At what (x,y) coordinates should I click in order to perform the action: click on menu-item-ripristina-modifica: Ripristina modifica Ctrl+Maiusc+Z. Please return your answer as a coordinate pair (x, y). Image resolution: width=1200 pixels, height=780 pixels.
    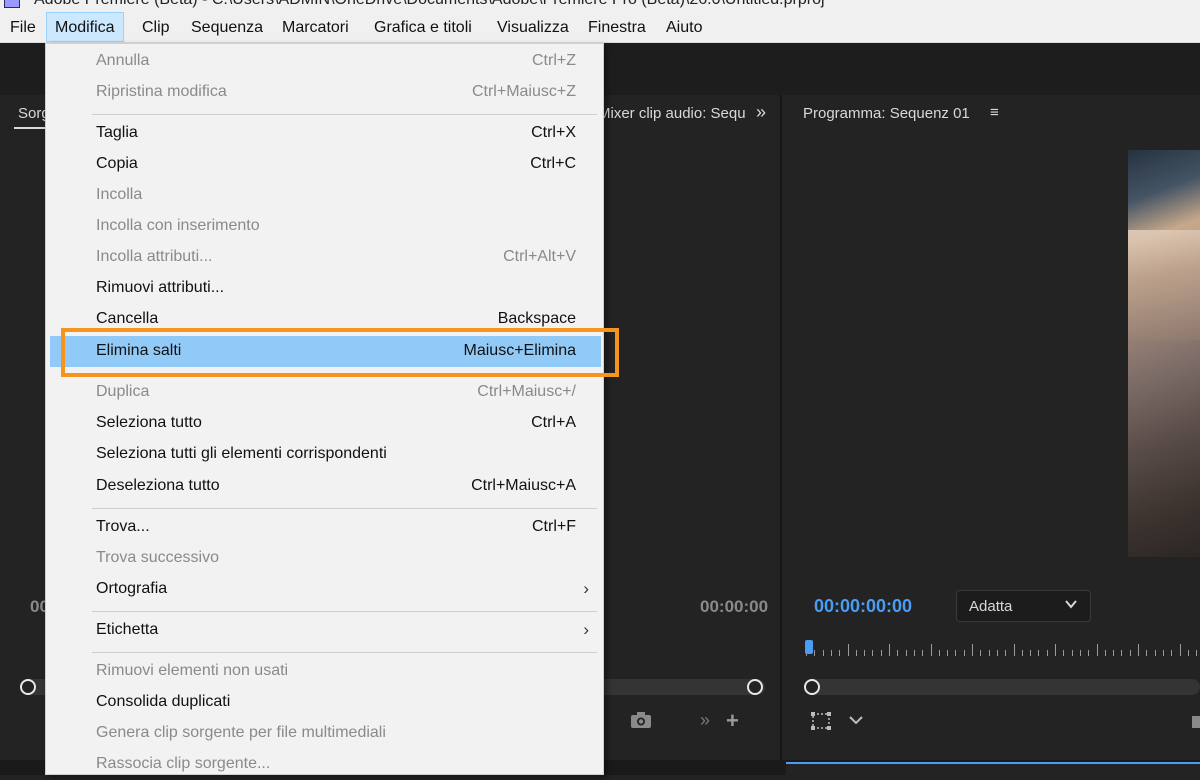
    Looking at the image, I should click on (325, 92).